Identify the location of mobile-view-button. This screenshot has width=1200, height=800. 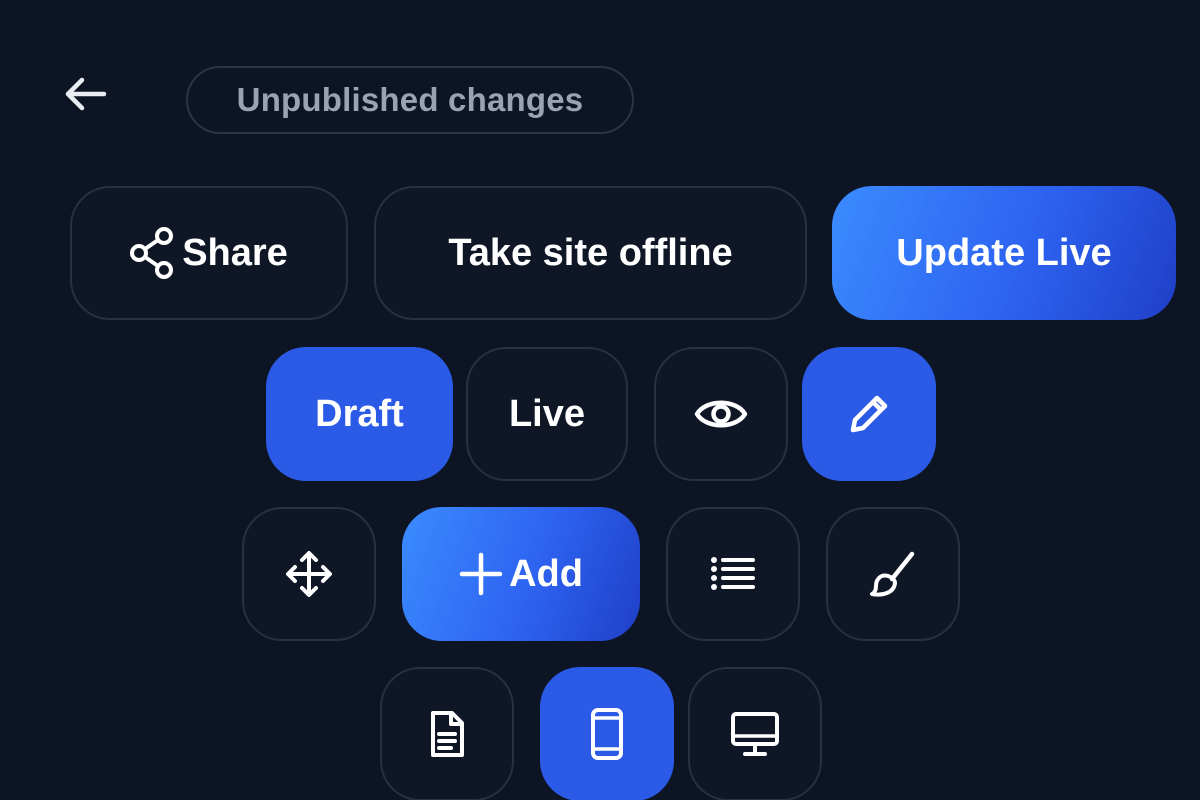
(607, 733).